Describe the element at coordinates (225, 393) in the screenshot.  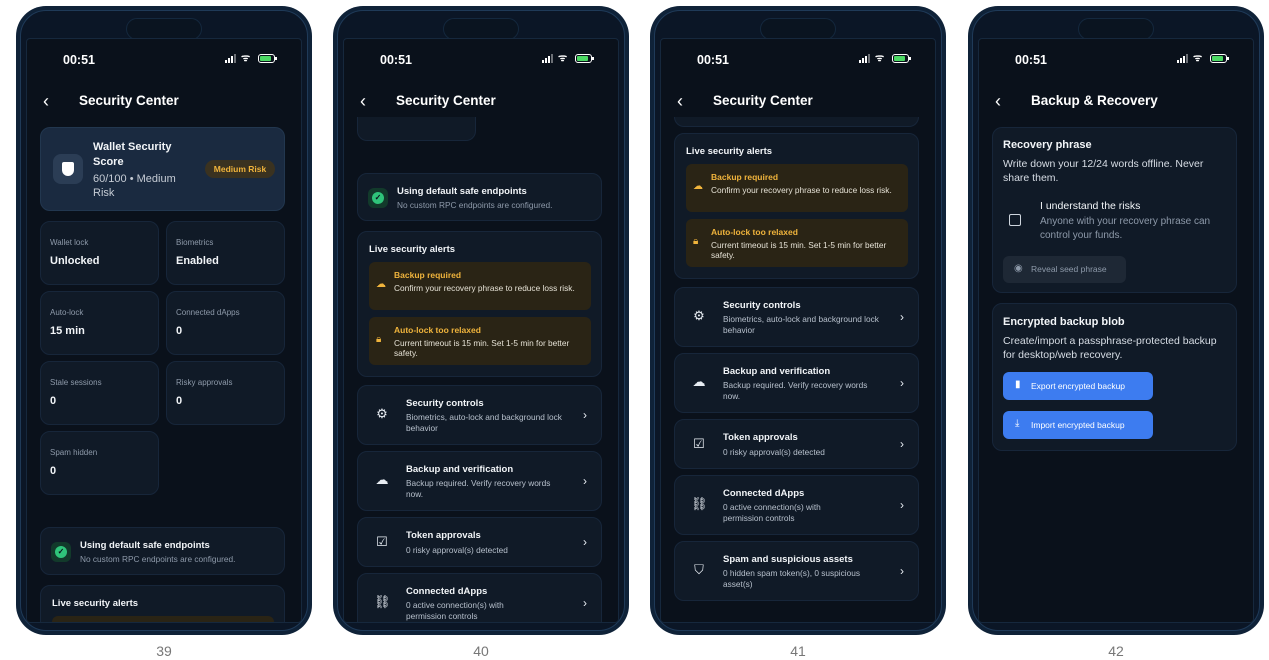
I see `tile-risky-approvals: Risky approvals 0` at that location.